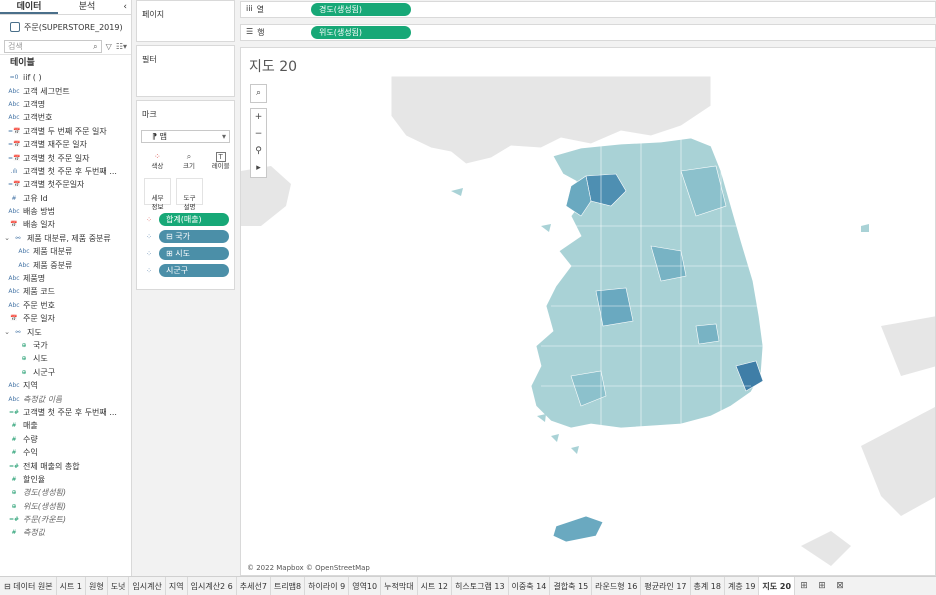 This screenshot has height=595, width=936. What do you see at coordinates (147, 586) in the screenshot?
I see `sheet-tab: 임시계산` at bounding box center [147, 586].